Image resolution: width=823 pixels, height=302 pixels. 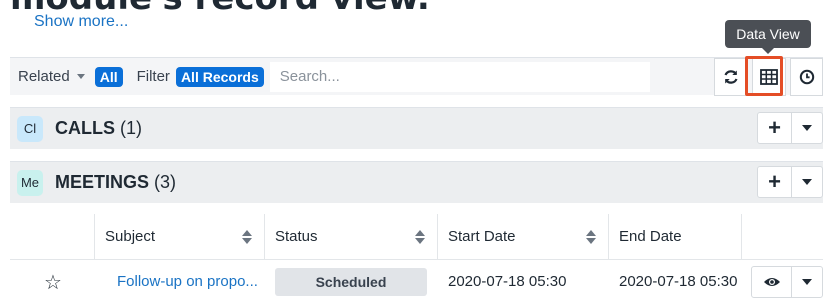 I want to click on related-filter: Related All, so click(x=70, y=76).